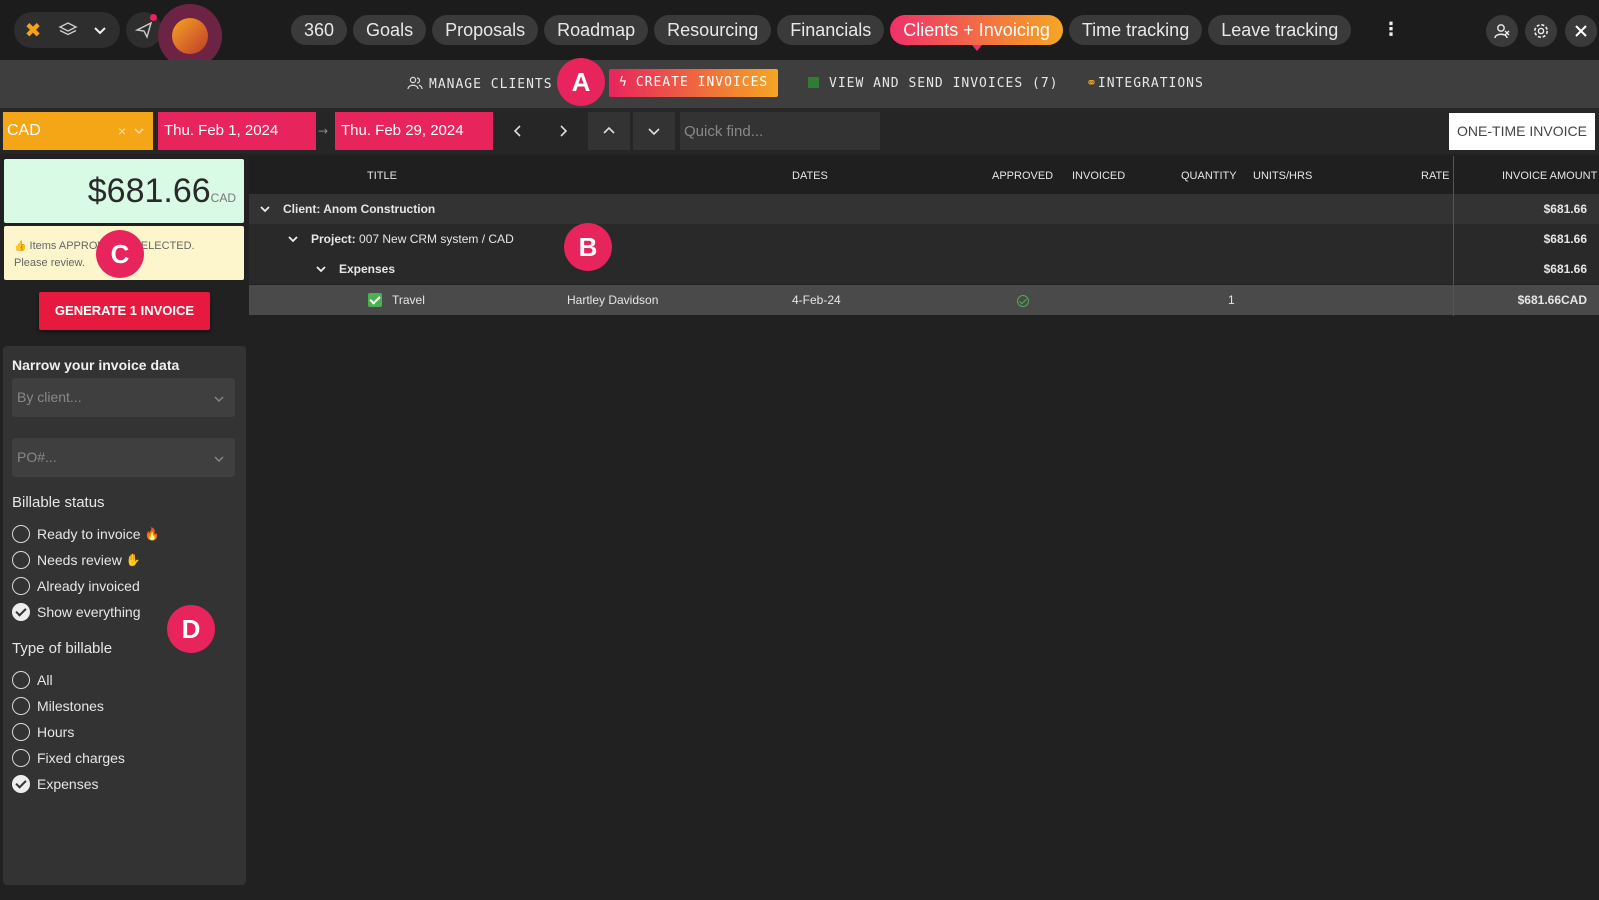  What do you see at coordinates (375, 300) in the screenshot?
I see `row-checkbox` at bounding box center [375, 300].